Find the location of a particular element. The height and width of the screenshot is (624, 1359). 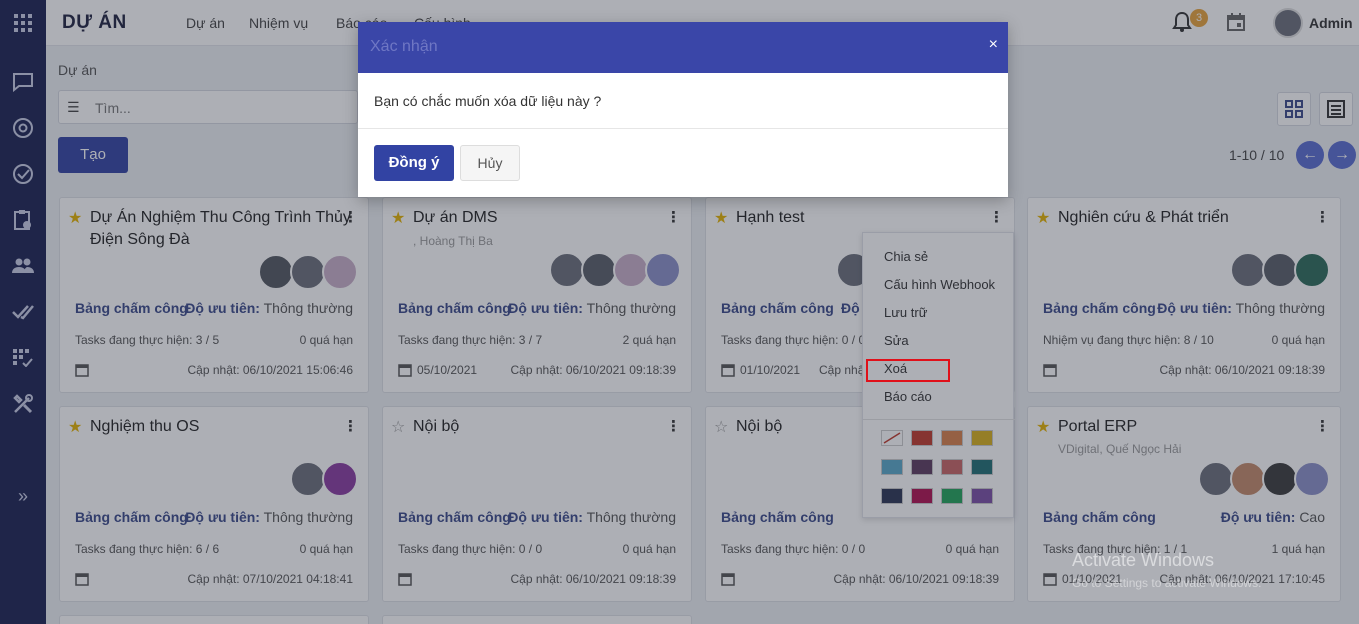

dialog-divider is located at coordinates (683, 128).